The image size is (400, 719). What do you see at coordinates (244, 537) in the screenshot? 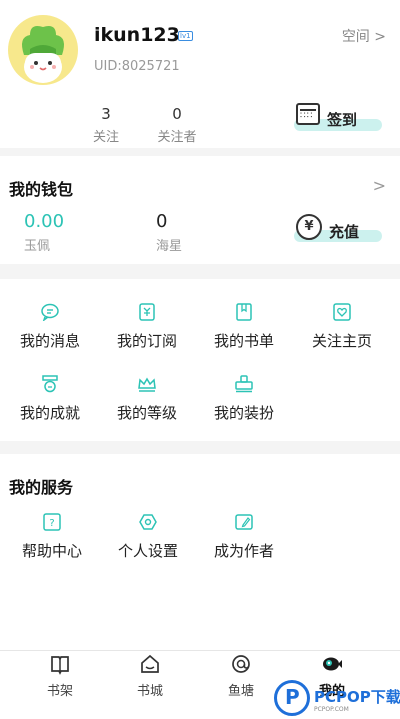
I see `become-author: 成为作者` at bounding box center [244, 537].